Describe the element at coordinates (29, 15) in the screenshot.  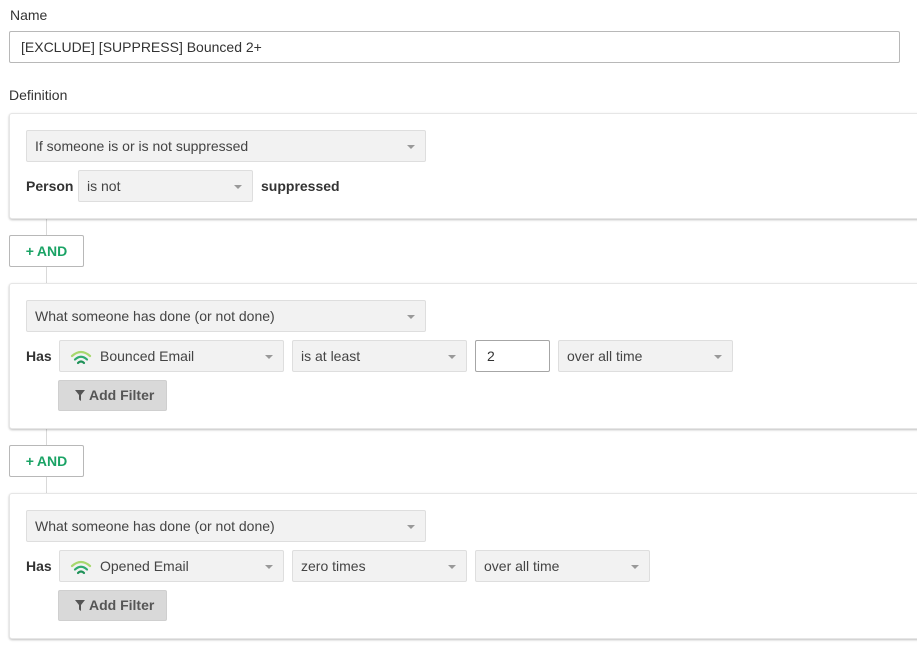
I see `name-label: Name` at that location.